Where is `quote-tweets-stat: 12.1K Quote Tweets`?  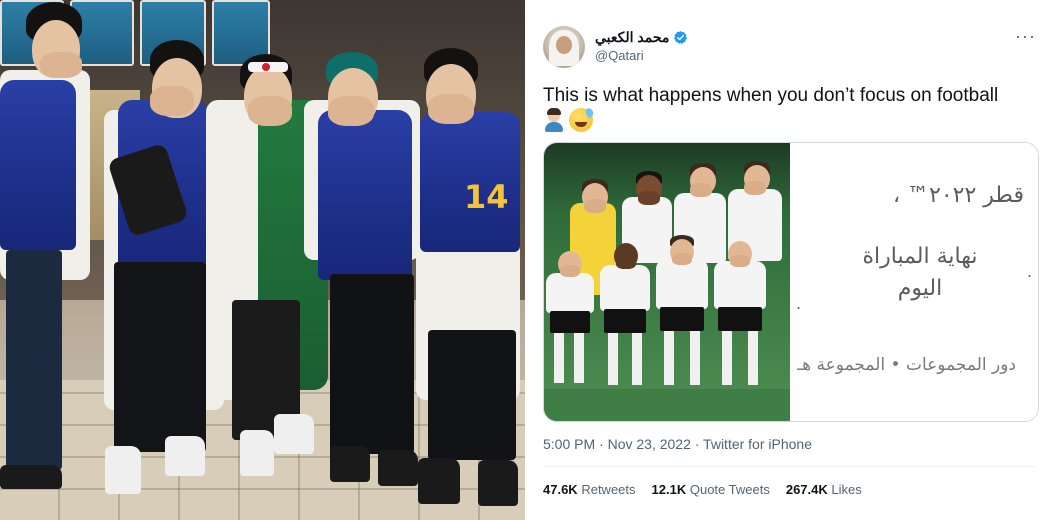
quote-tweets-stat: 12.1K Quote Tweets is located at coordinates (711, 489).